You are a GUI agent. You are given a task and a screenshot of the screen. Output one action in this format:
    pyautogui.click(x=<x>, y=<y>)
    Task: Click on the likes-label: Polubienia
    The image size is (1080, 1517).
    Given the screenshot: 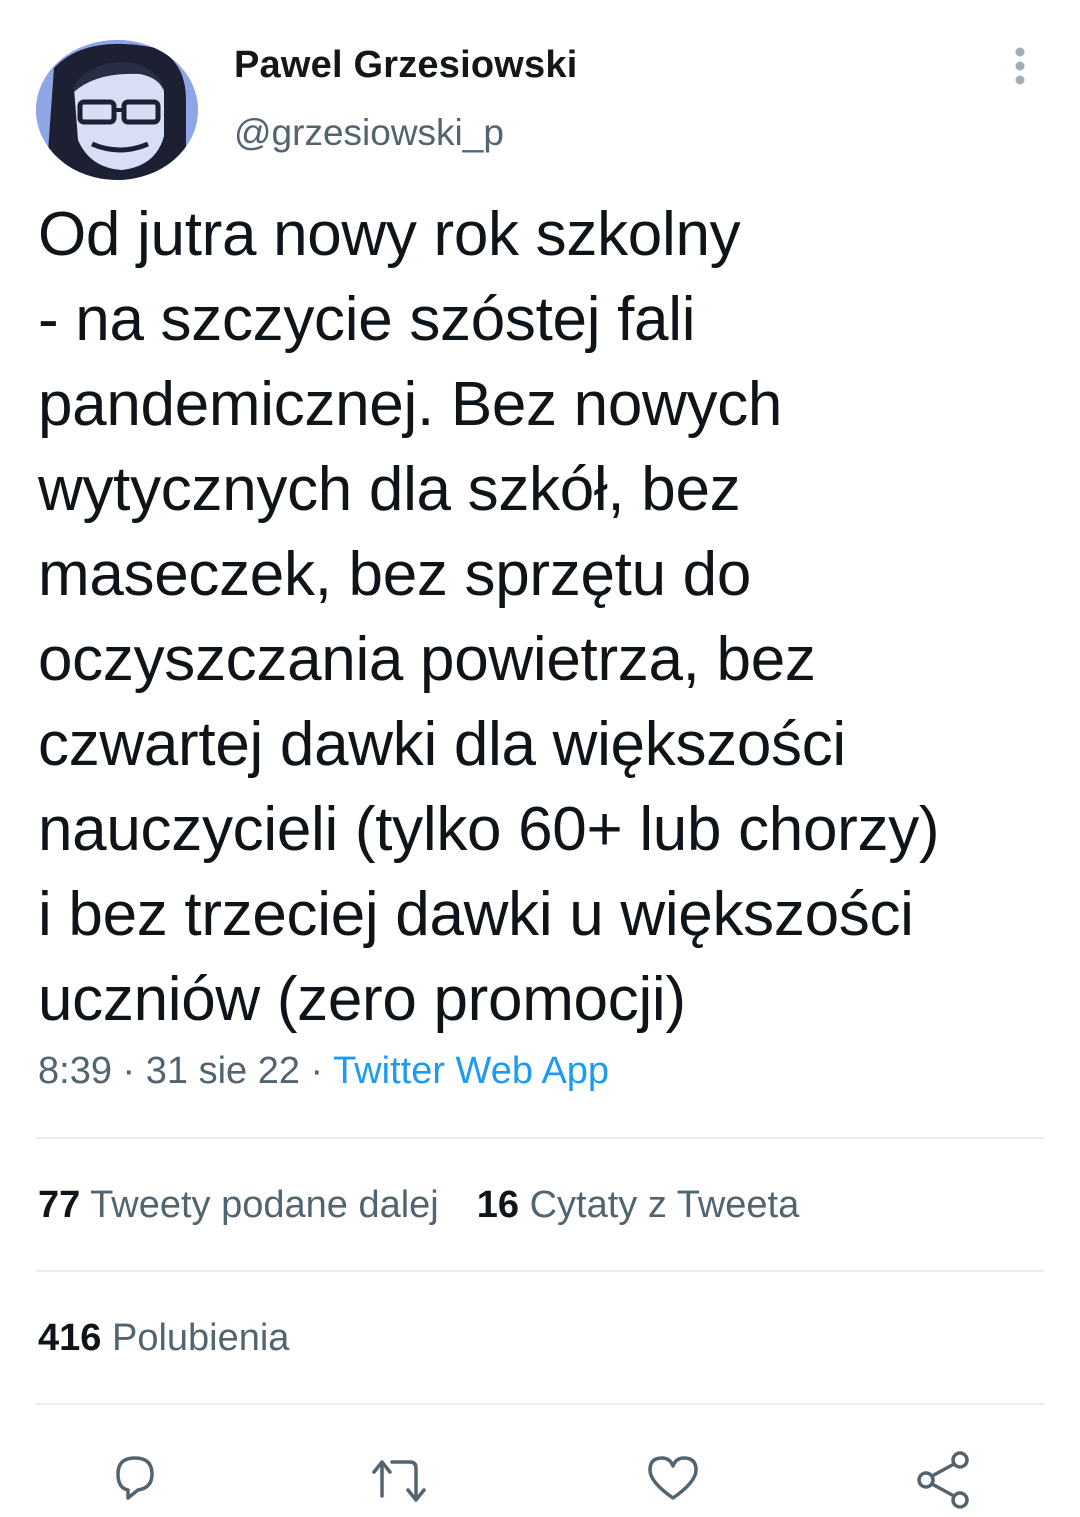 What is the action you would take?
    pyautogui.click(x=200, y=1338)
    